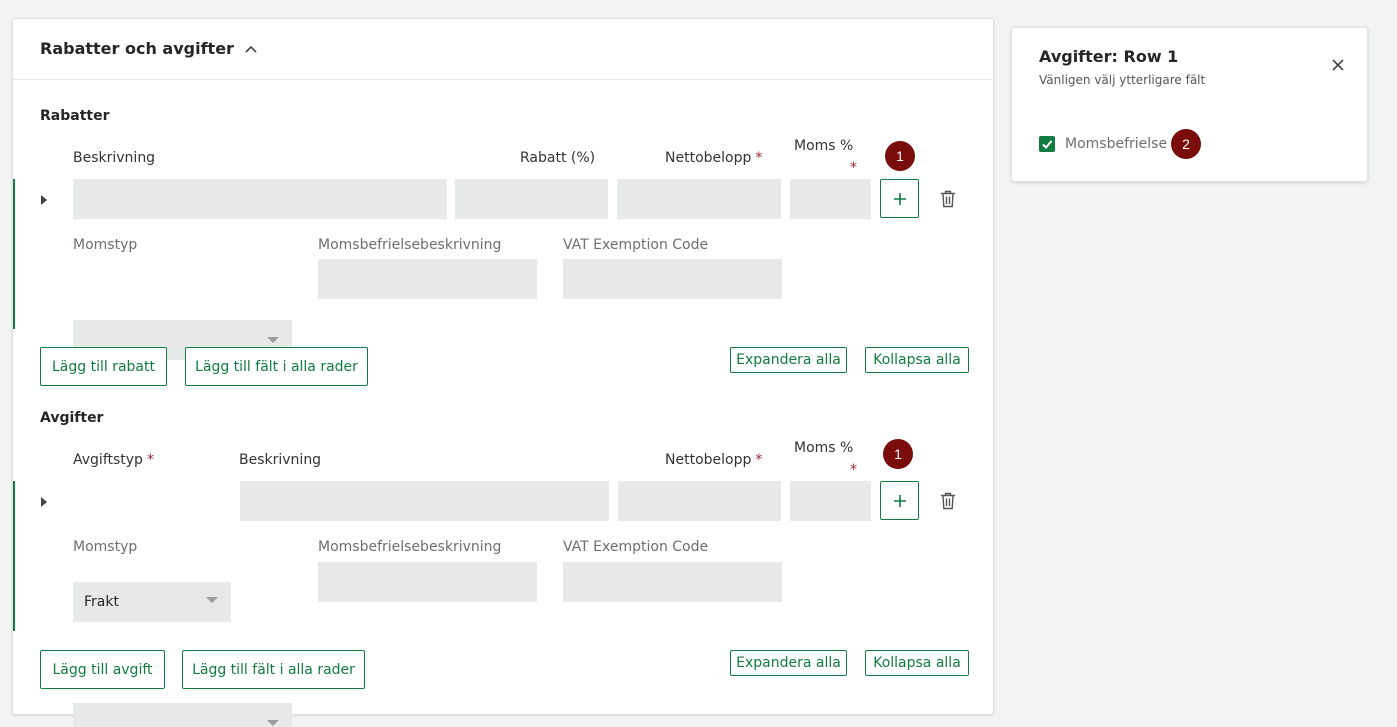 The width and height of the screenshot is (1397, 727). I want to click on fee-header-net: Nettobelopp *, so click(713, 460).